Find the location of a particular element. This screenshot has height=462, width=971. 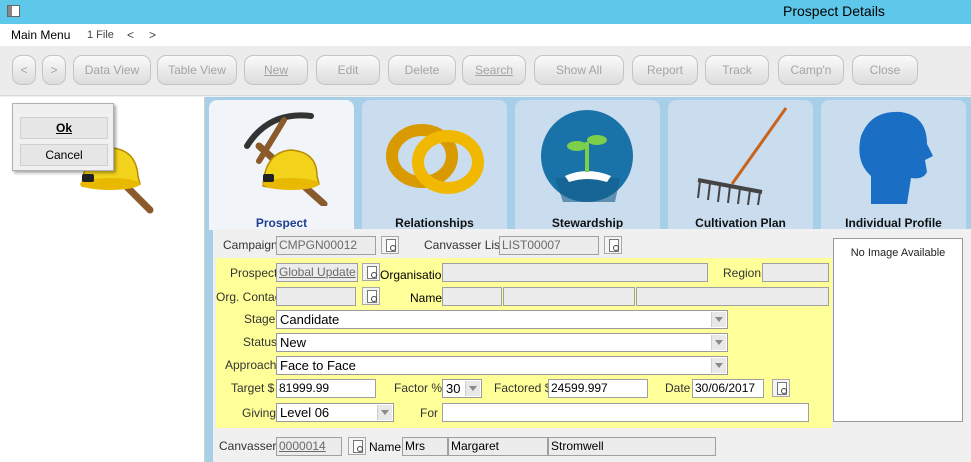

canvasser-last-name-field: Stromwell is located at coordinates (632, 446).